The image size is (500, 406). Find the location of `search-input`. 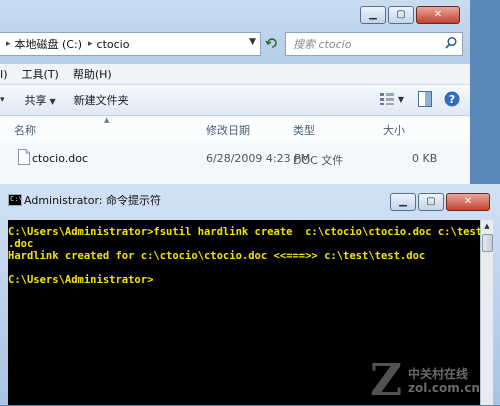

search-input is located at coordinates (363, 44).